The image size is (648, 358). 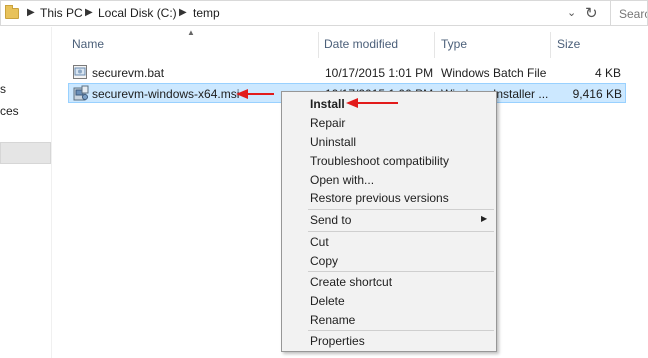 What do you see at coordinates (137, 13) in the screenshot?
I see `breadcrumb-local-disk: Local Disk (C:)` at bounding box center [137, 13].